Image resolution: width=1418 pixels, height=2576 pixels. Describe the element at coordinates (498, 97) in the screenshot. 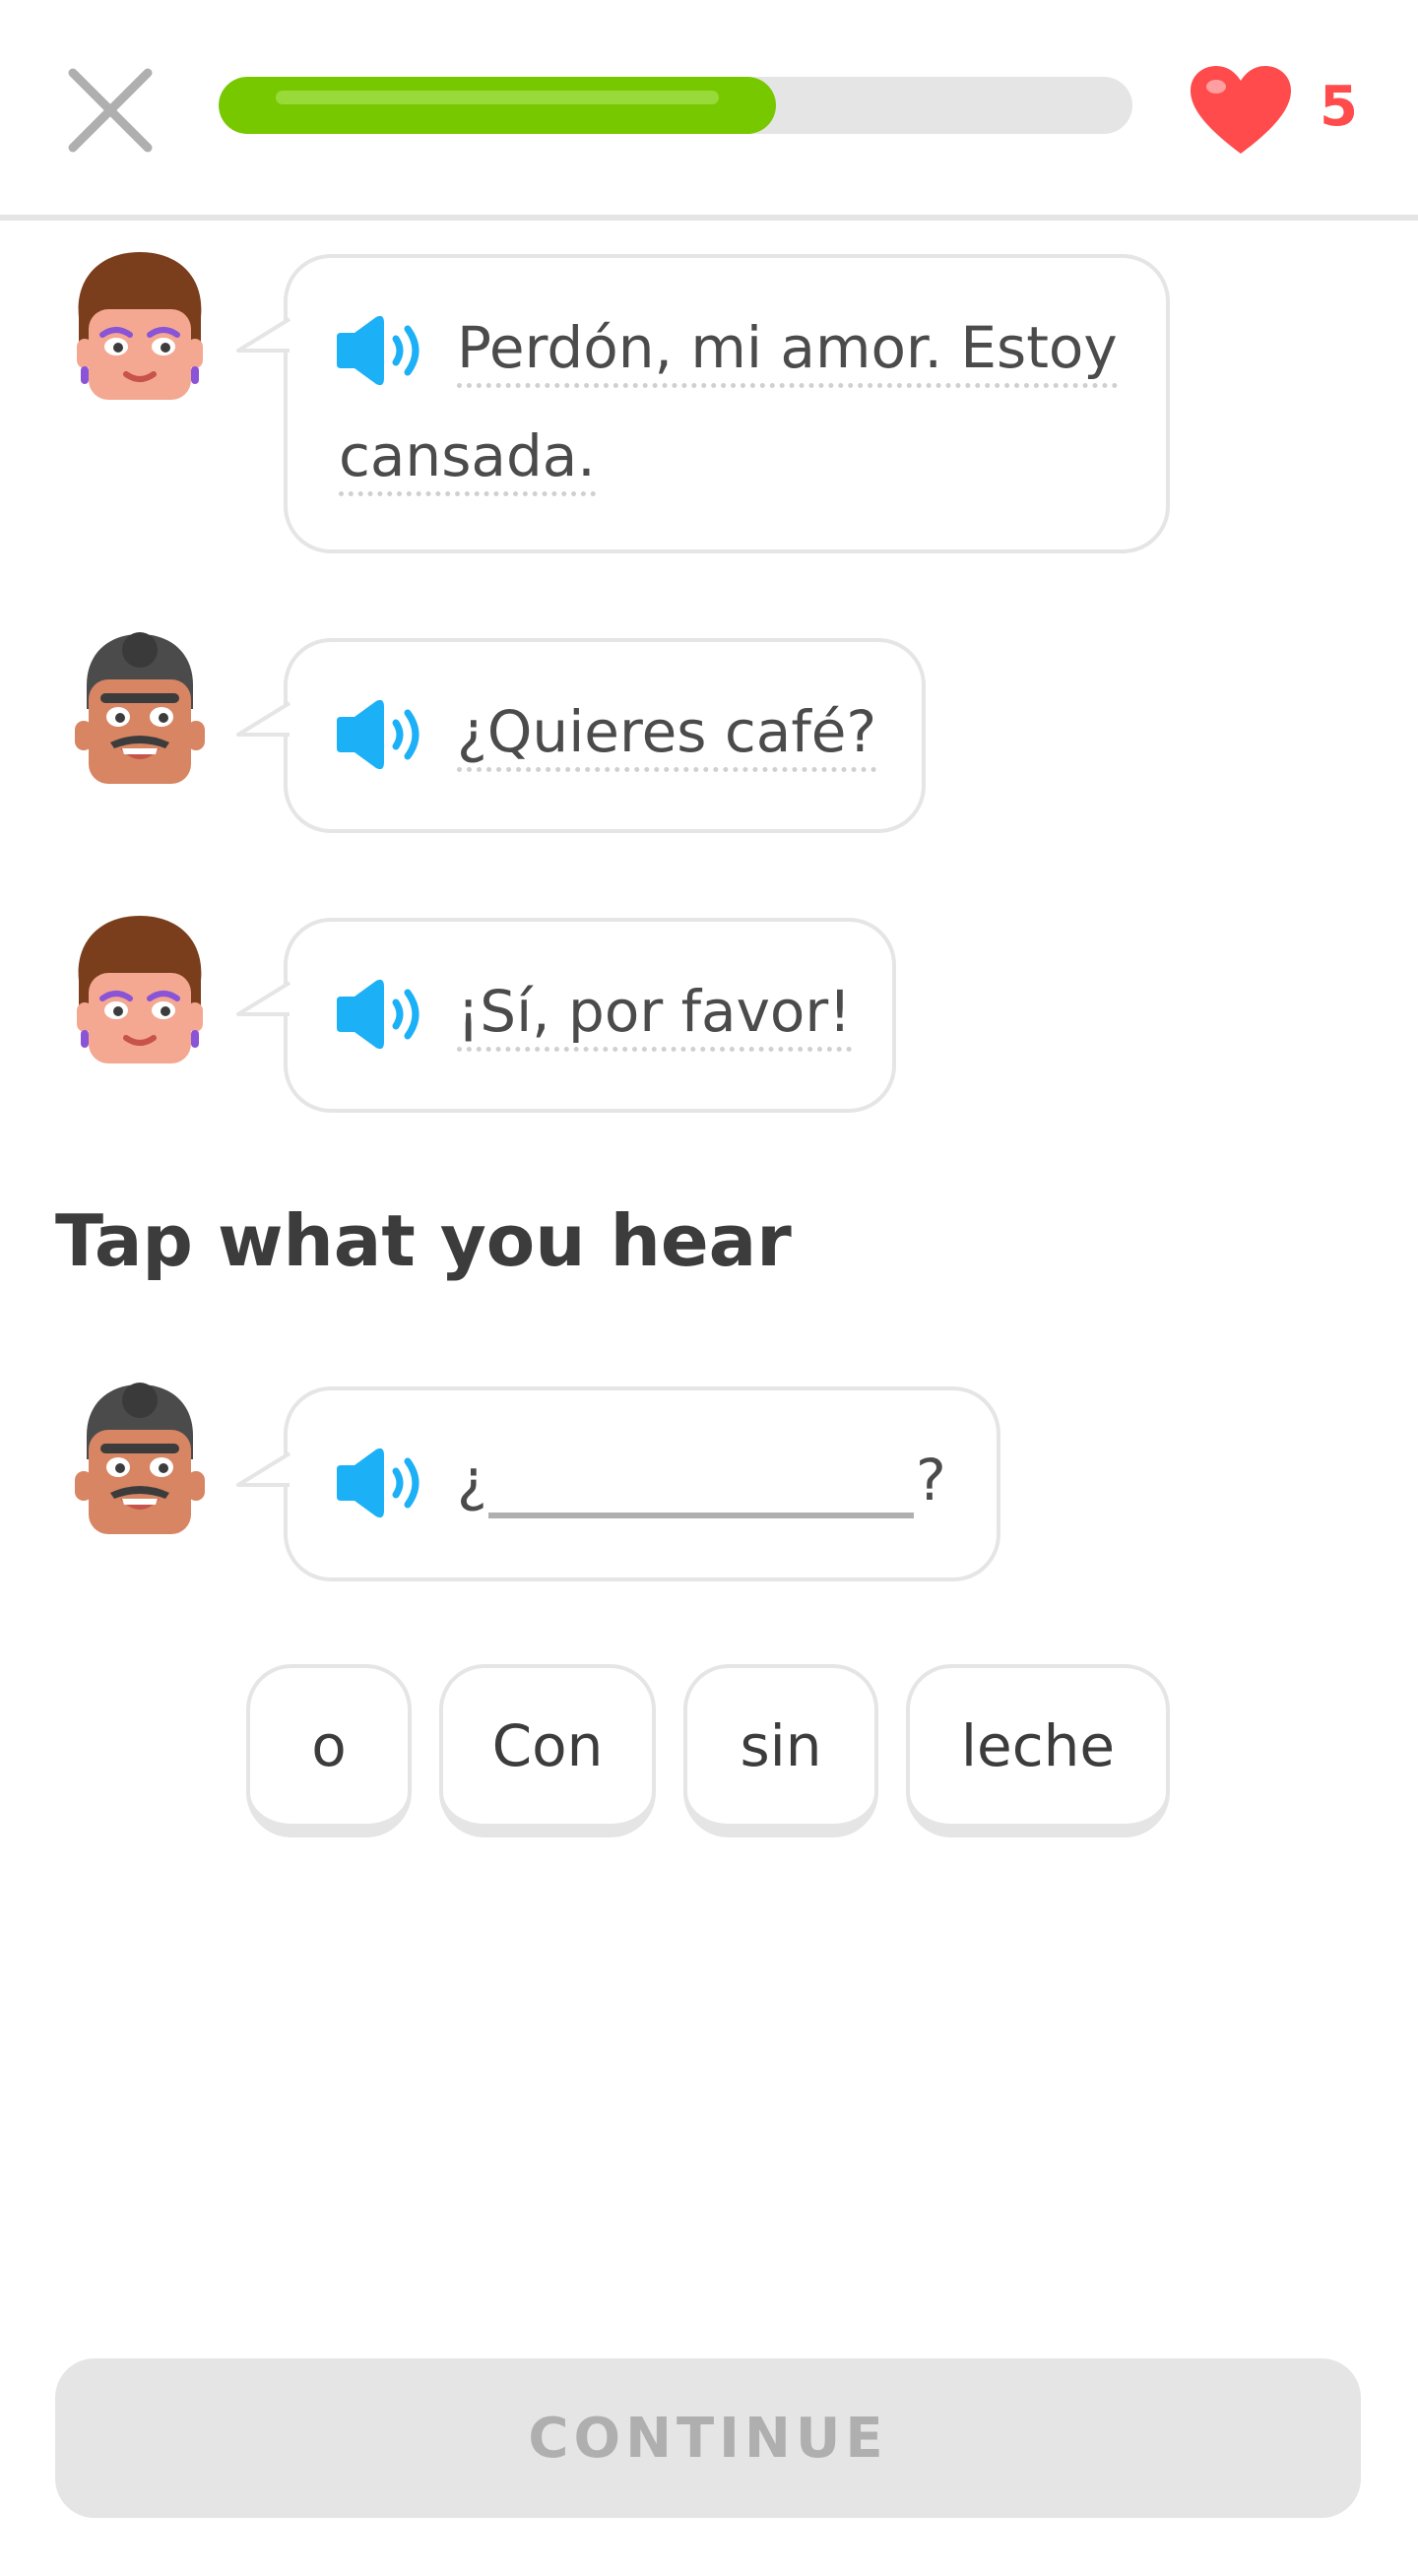

I see `progress-shine` at that location.